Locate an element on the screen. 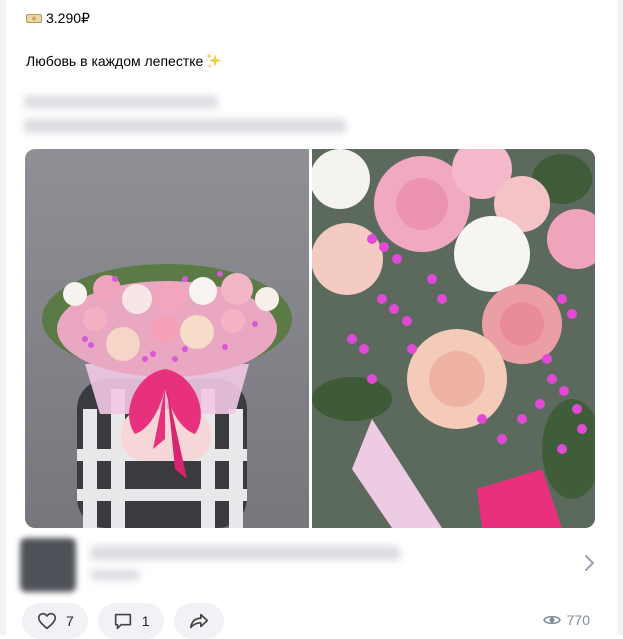  comment-icon is located at coordinates (122, 621).